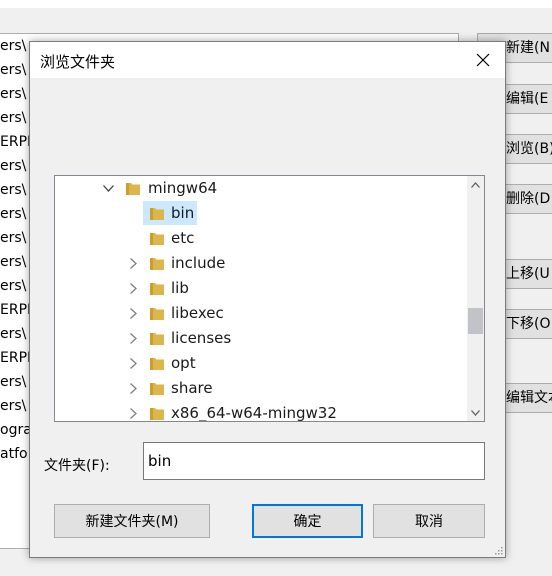 This screenshot has width=552, height=576. What do you see at coordinates (260, 188) in the screenshot?
I see `tree-item-mingw64: mingw64` at bounding box center [260, 188].